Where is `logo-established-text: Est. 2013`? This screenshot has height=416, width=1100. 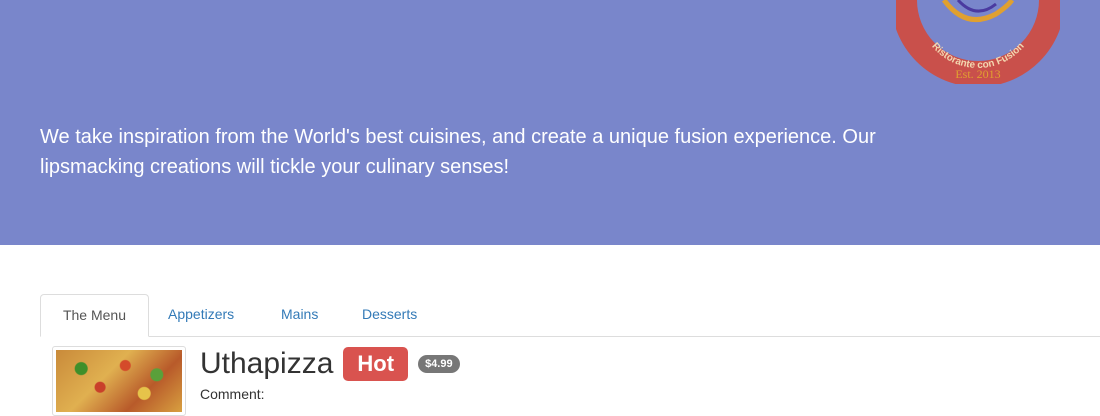 logo-established-text: Est. 2013 is located at coordinates (977, 74).